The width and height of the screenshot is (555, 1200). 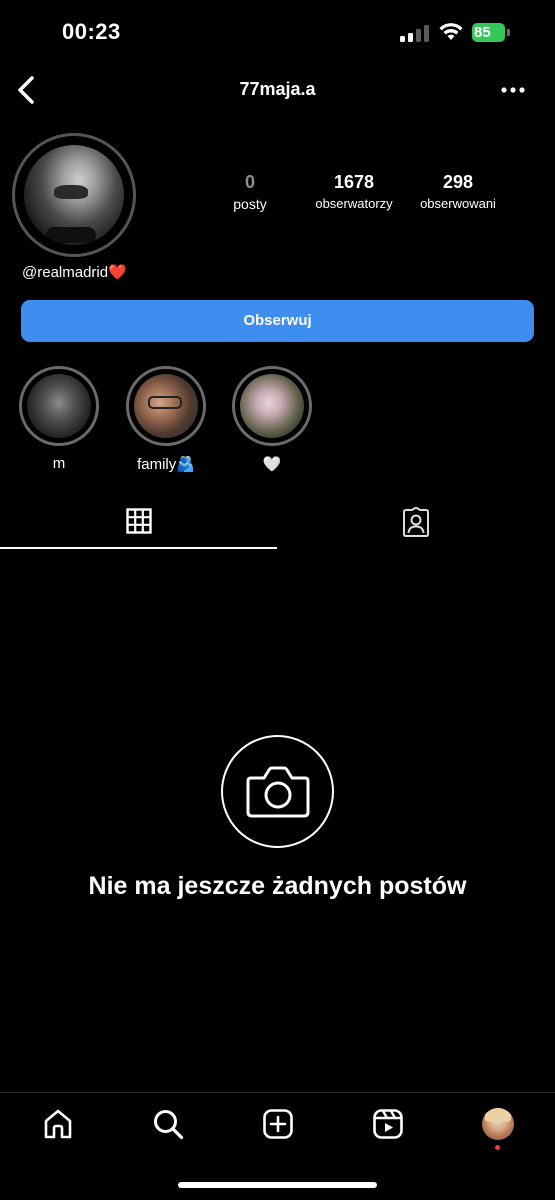 I want to click on grid-icon, so click(x=139, y=521).